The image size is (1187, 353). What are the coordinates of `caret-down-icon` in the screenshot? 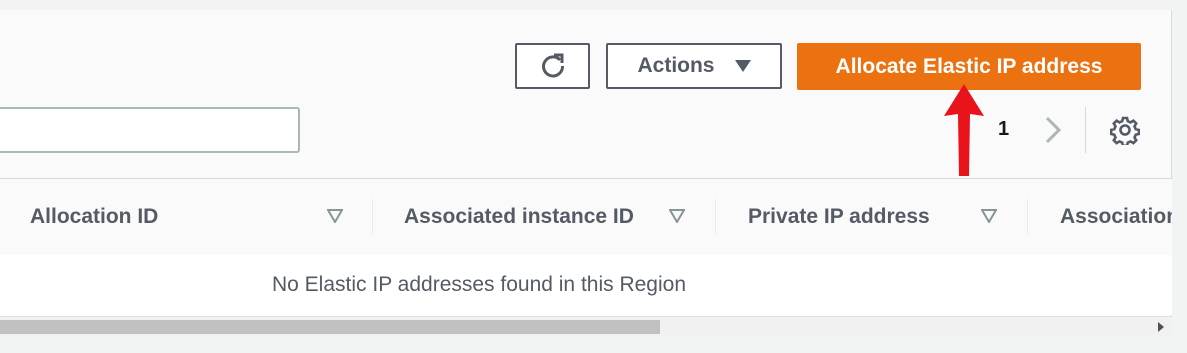 It's located at (742, 66).